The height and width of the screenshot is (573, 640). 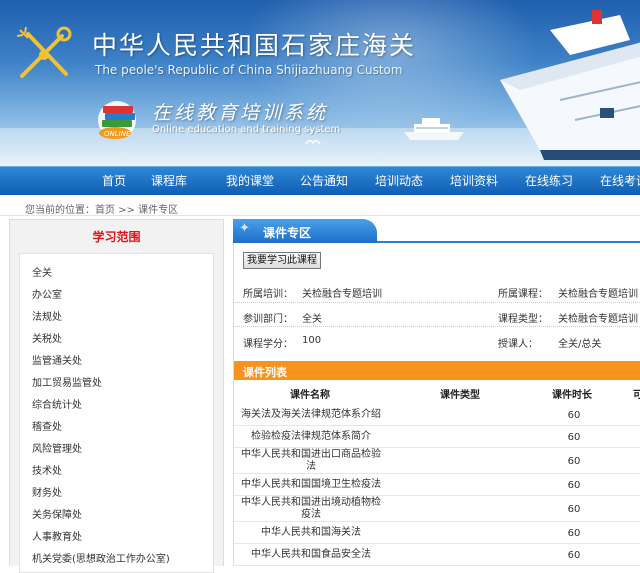 What do you see at coordinates (44, 52) in the screenshot?
I see `customs-emblem-icon` at bounding box center [44, 52].